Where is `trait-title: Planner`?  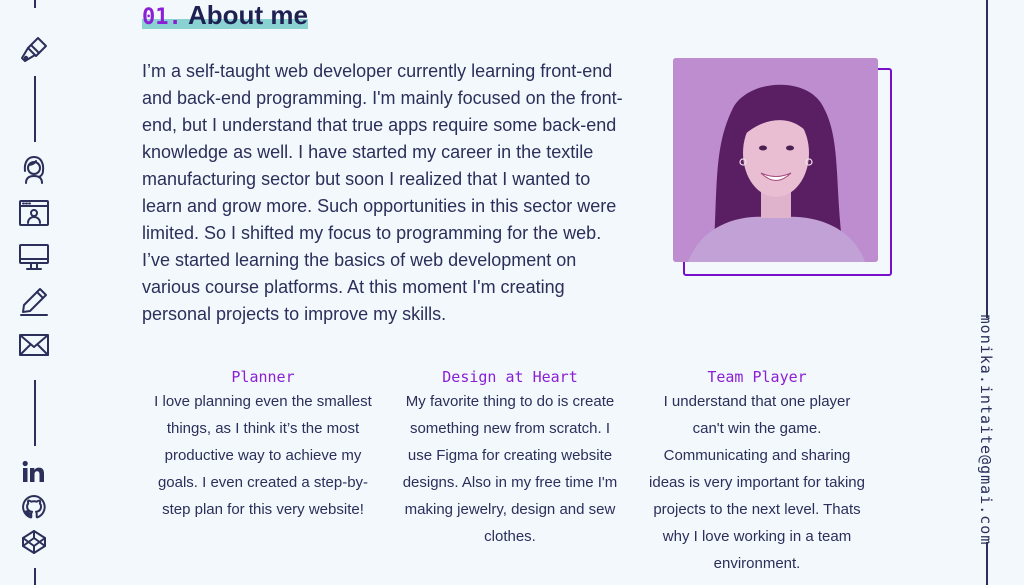 trait-title: Planner is located at coordinates (263, 377).